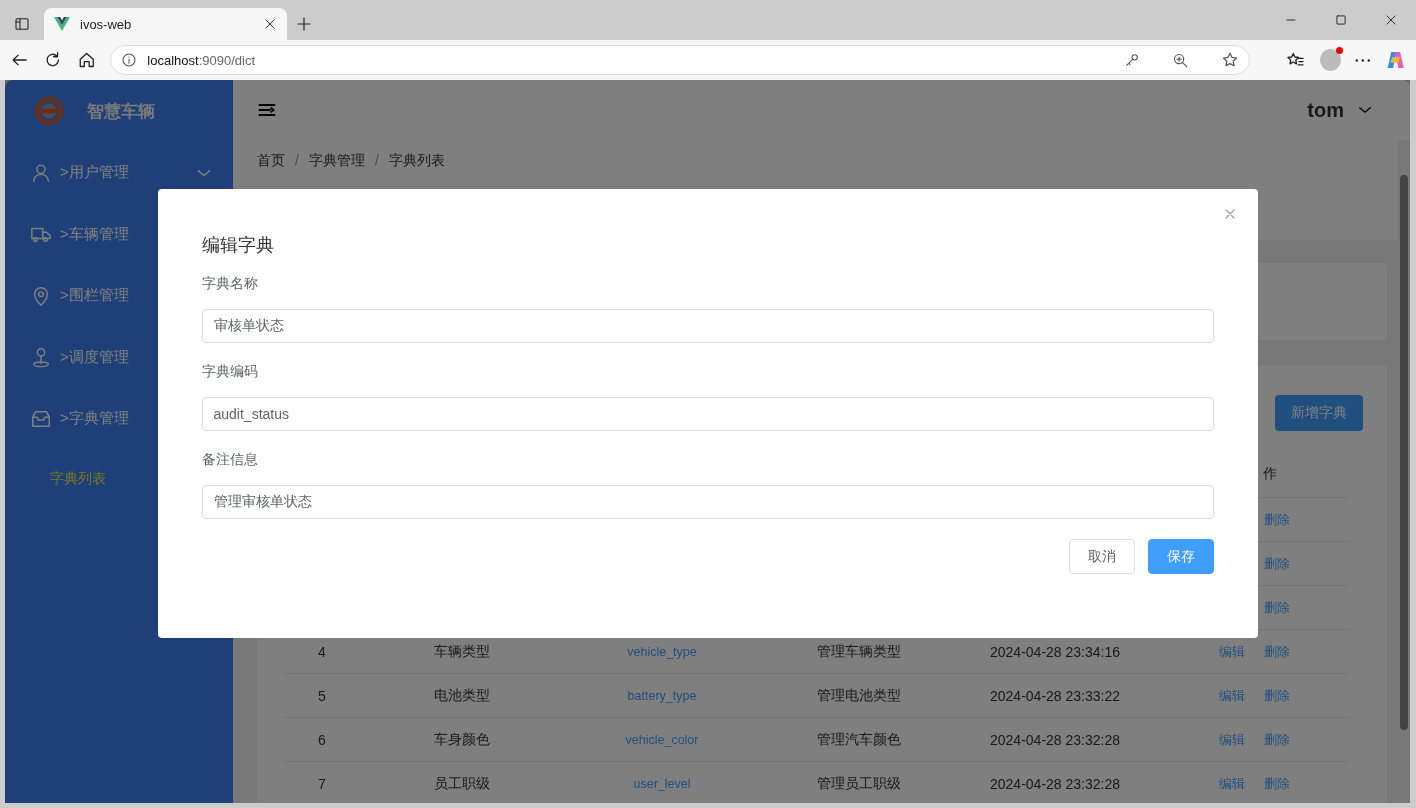 This screenshot has height=808, width=1416. Describe the element at coordinates (95, 357) in the screenshot. I see `menu-label: >调度管理` at that location.